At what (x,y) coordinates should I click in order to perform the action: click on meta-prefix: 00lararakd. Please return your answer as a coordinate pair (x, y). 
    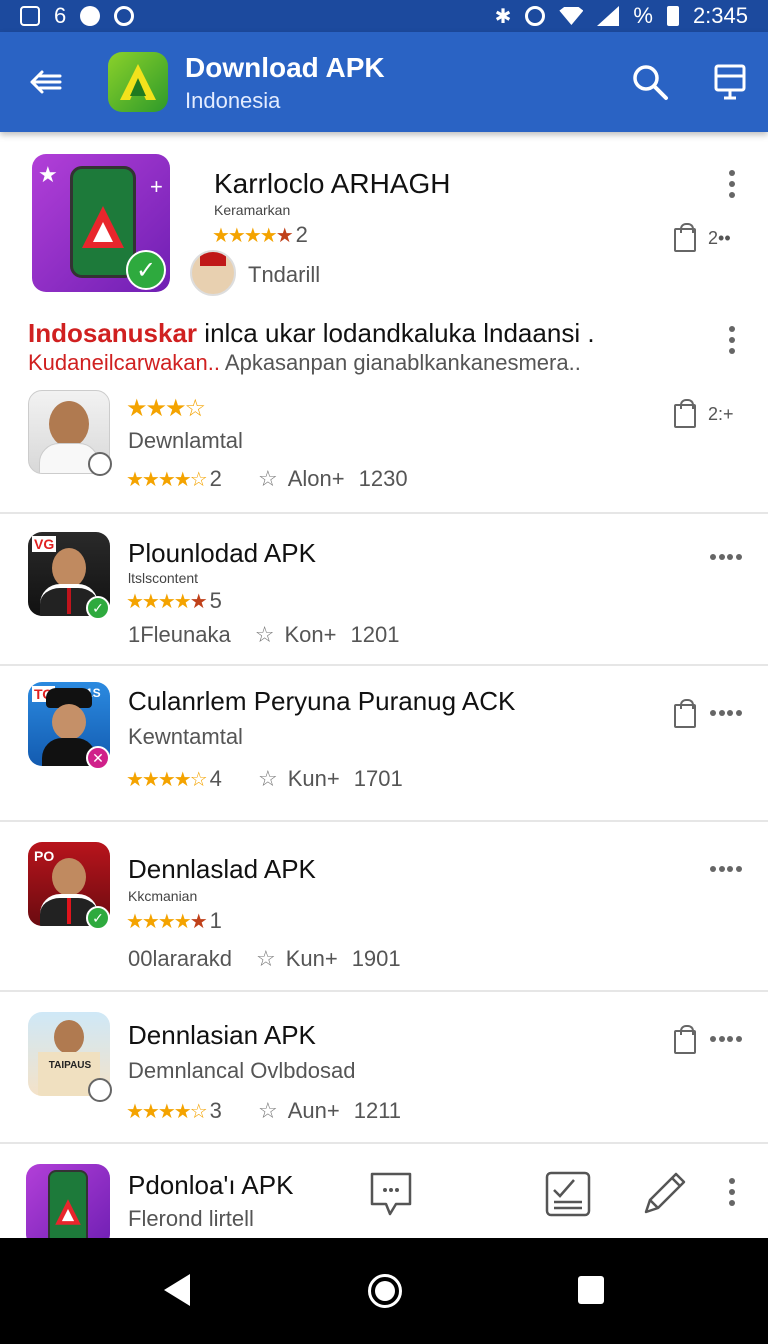
    Looking at the image, I should click on (180, 958).